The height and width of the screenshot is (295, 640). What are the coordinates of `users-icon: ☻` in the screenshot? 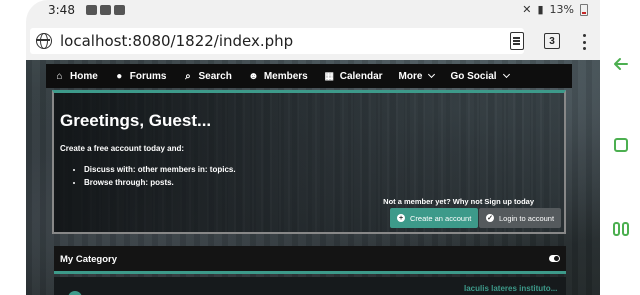 It's located at (253, 76).